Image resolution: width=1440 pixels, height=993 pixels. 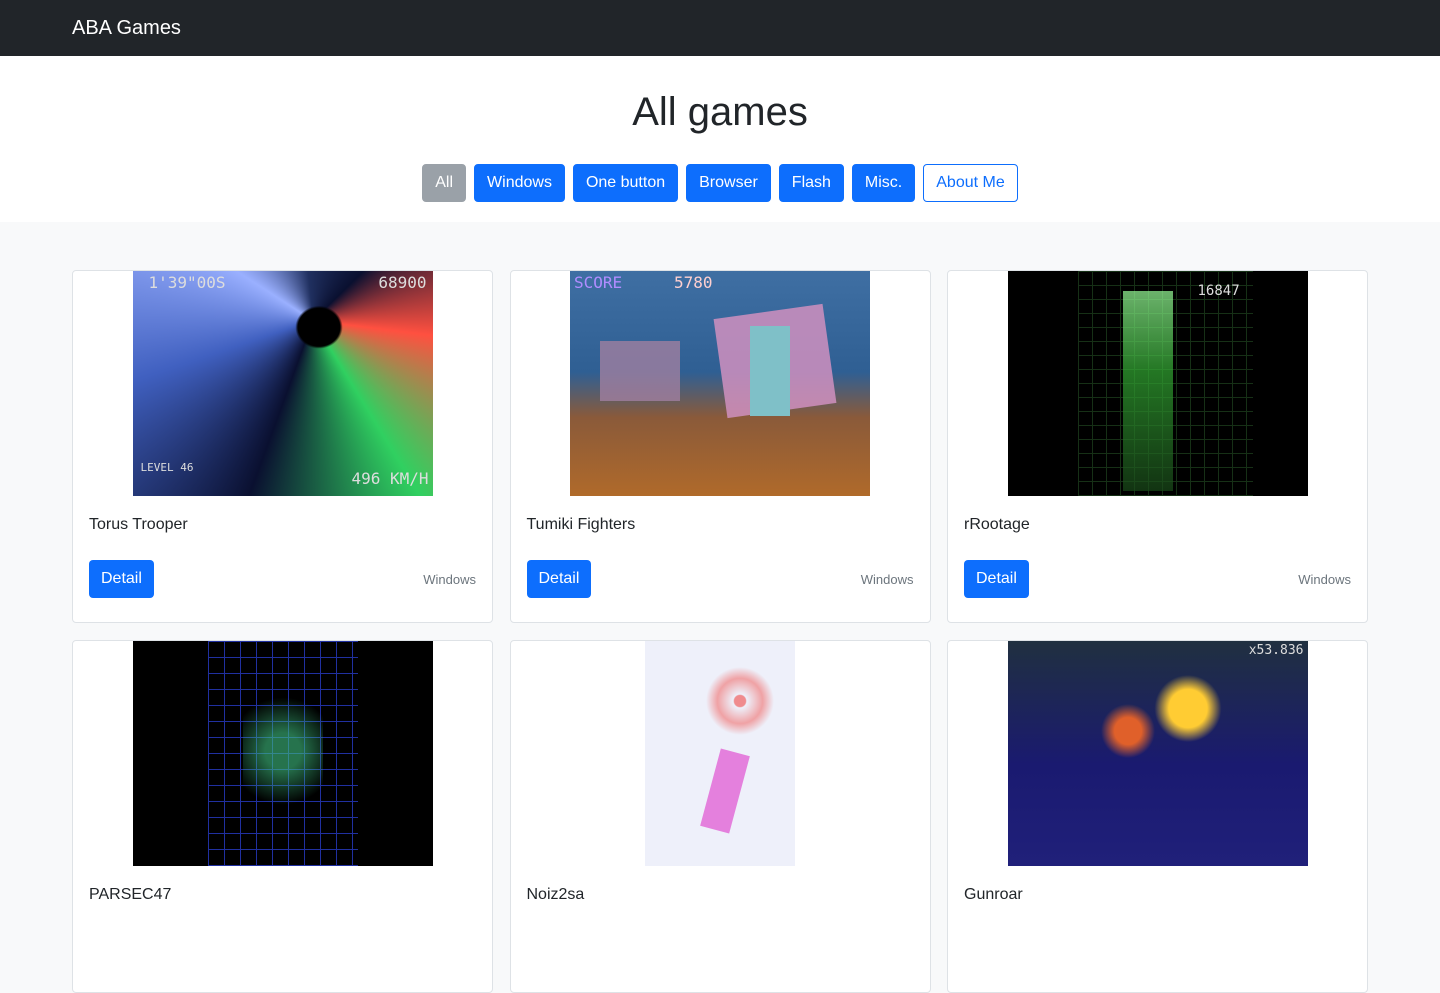 What do you see at coordinates (581, 524) in the screenshot?
I see `game-title: Tumiki Fighters` at bounding box center [581, 524].